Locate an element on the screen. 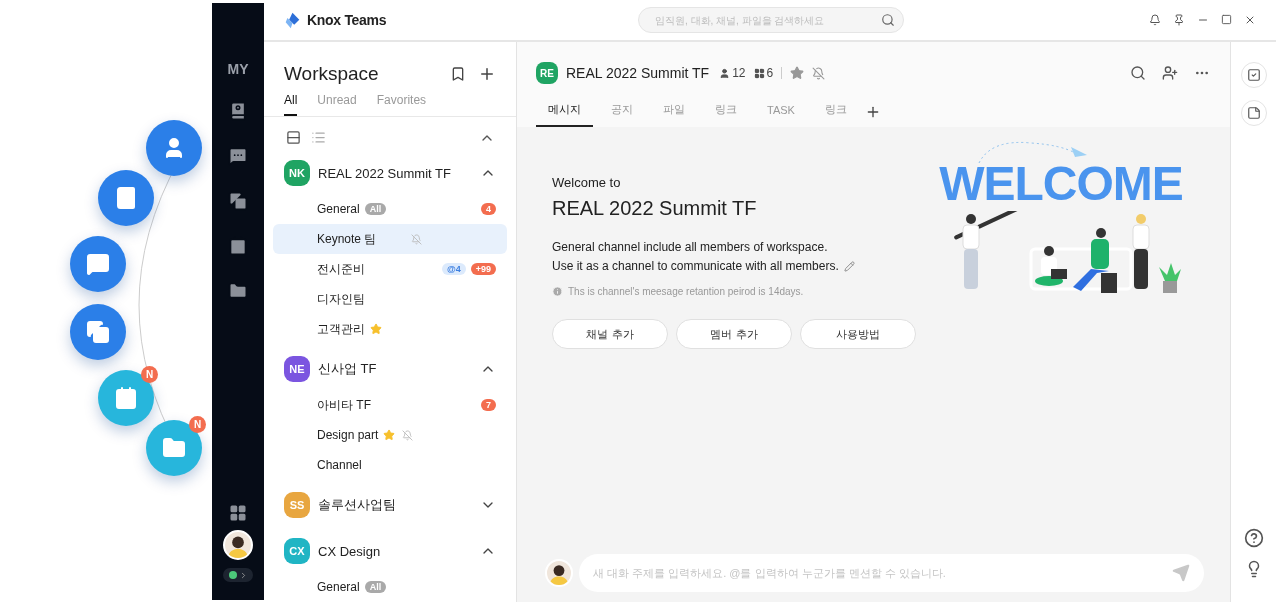 This screenshot has height=602, width=1280. pin-icon is located at coordinates (1179, 20).